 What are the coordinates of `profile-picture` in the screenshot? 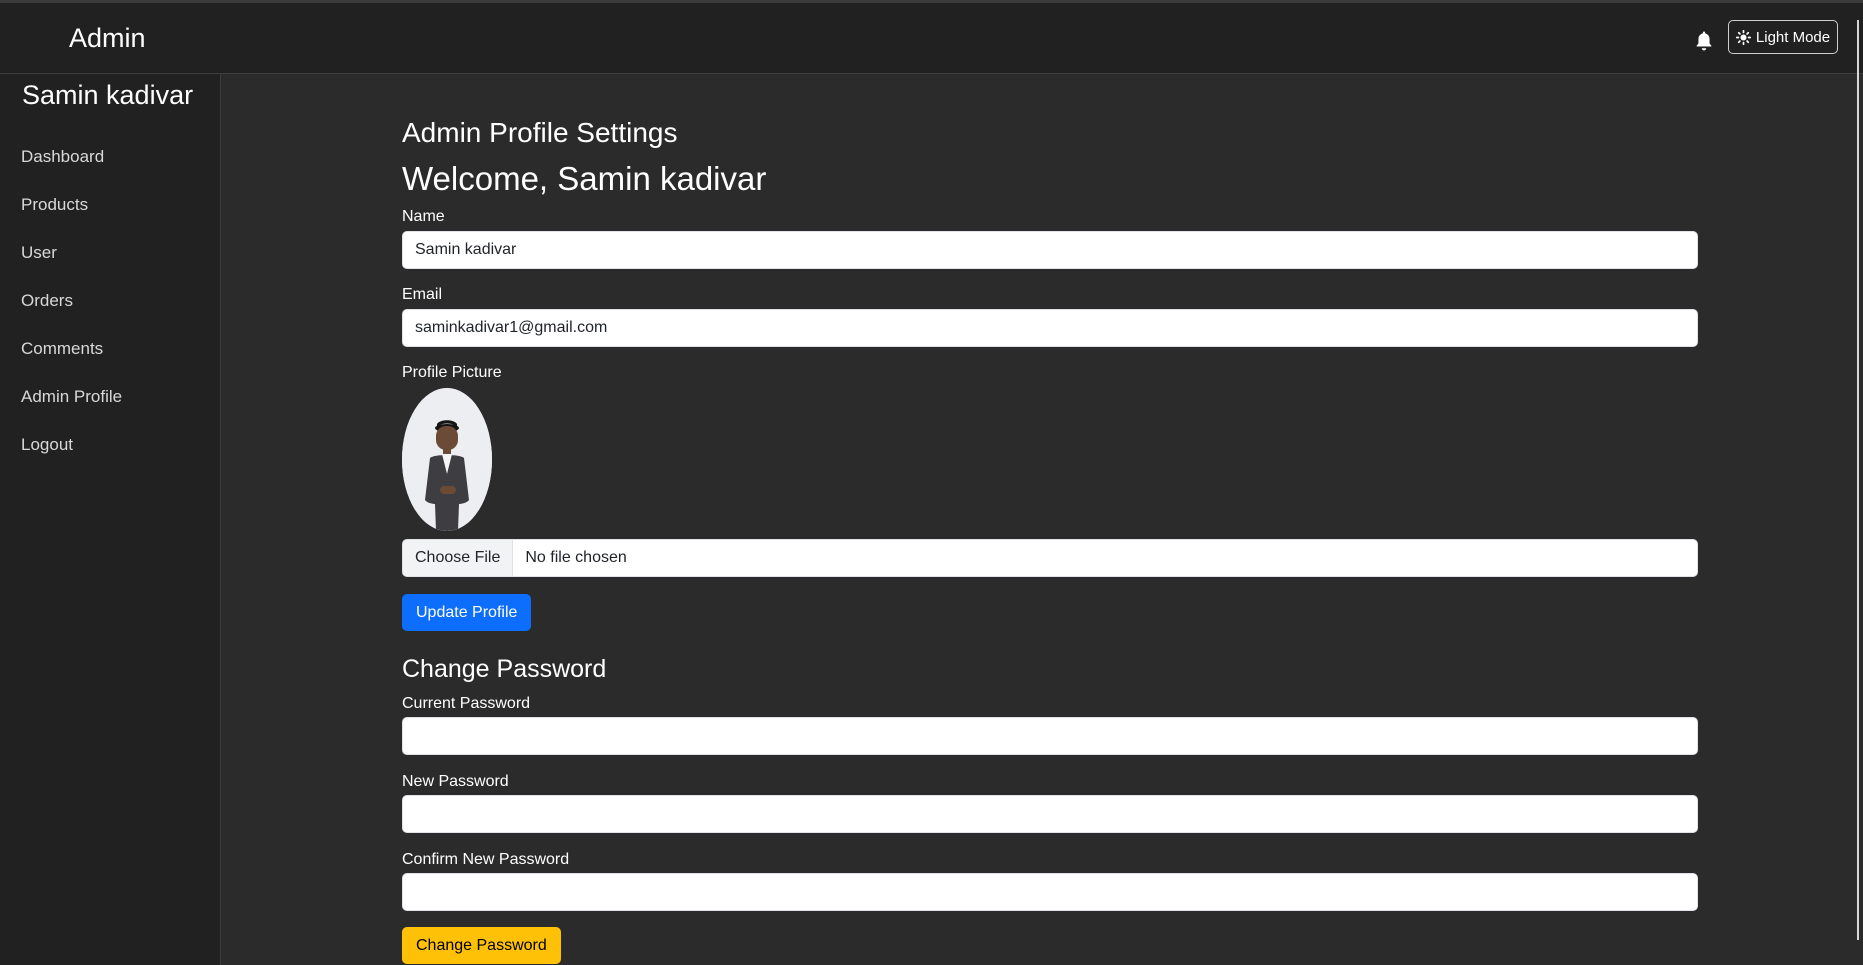 It's located at (447, 459).